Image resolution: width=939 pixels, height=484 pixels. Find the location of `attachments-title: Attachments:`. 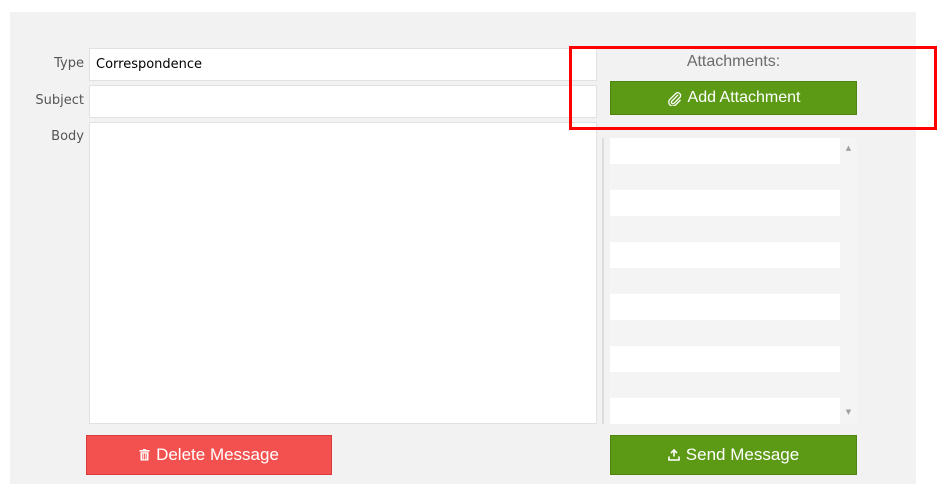

attachments-title: Attachments: is located at coordinates (733, 61).